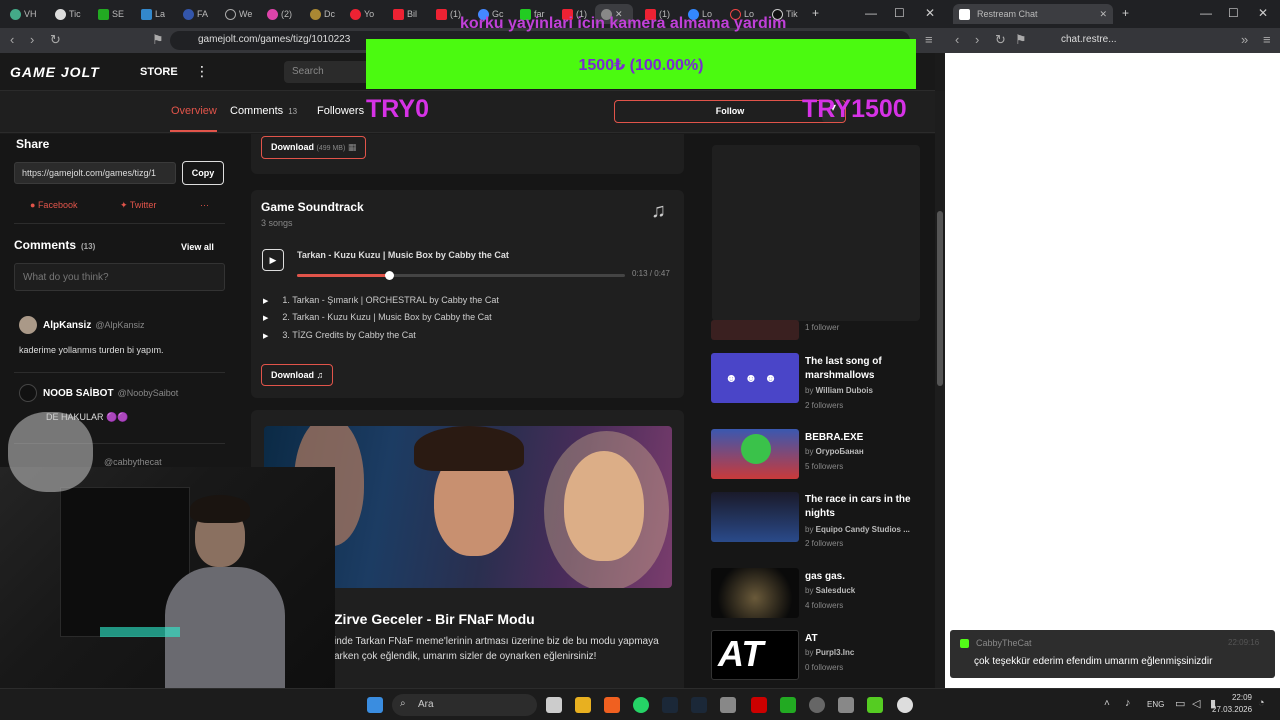 The image size is (1280, 720). I want to click on close-tab-icon: ✕, so click(1103, 14).